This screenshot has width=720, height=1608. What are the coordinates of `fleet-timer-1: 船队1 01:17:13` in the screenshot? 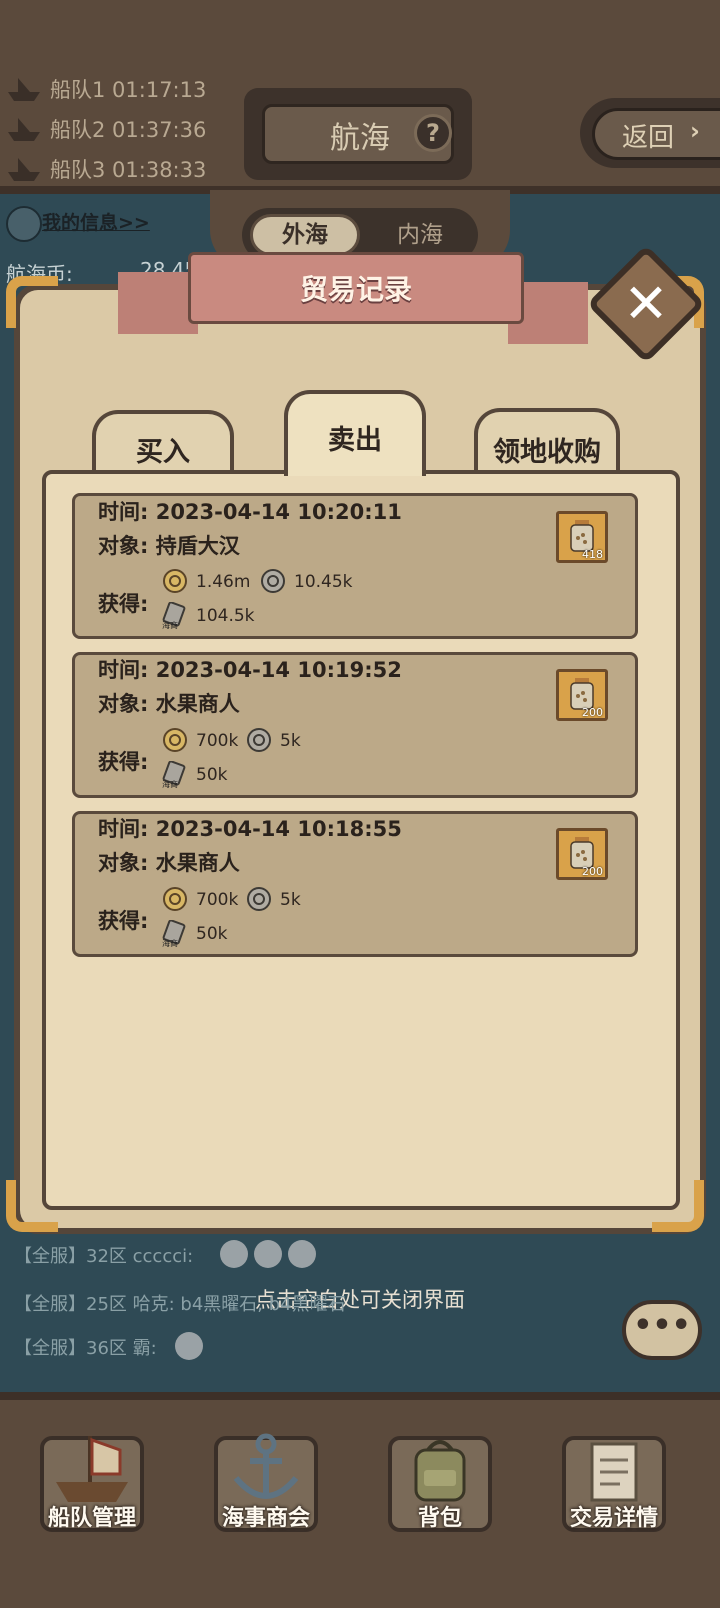 It's located at (105, 89).